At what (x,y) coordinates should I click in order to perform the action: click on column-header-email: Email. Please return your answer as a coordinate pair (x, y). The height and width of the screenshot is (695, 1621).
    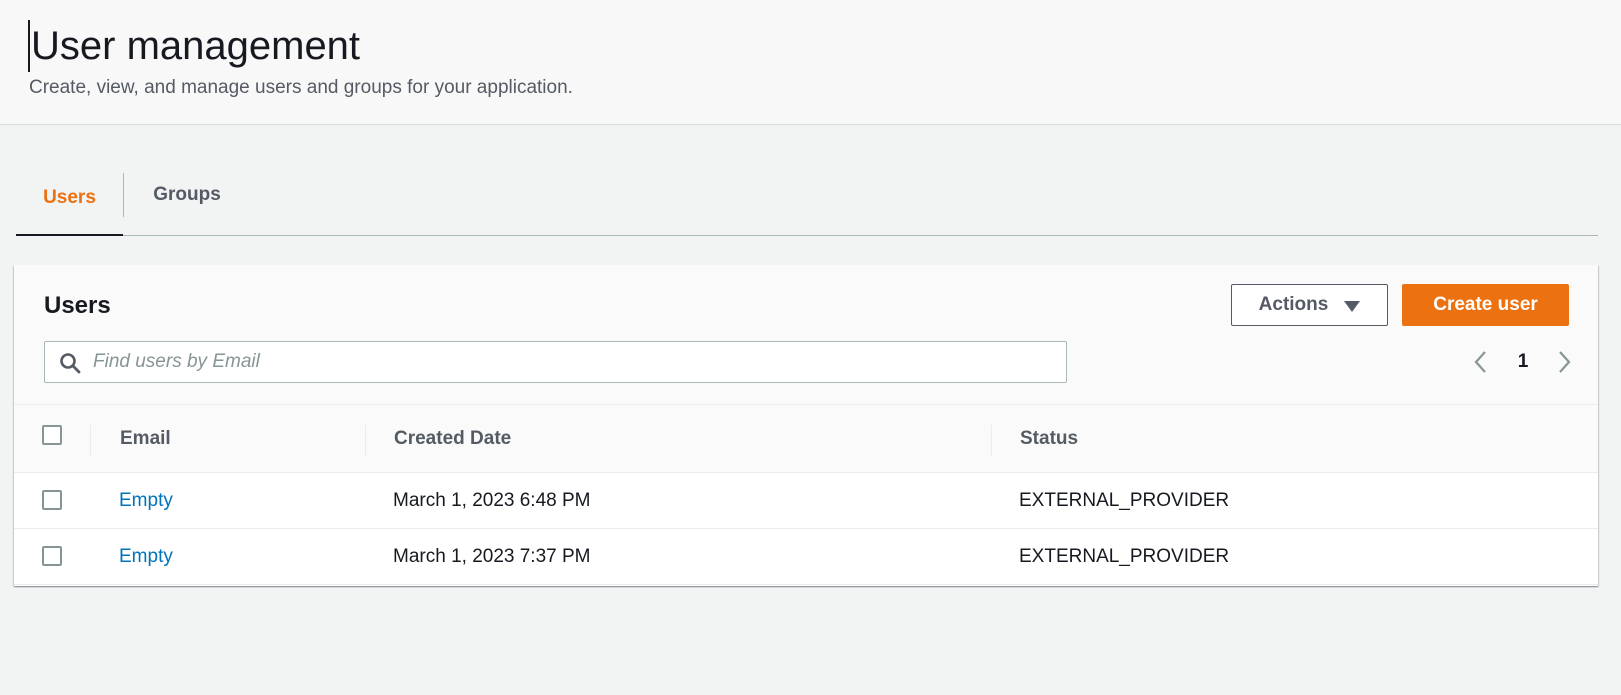
    Looking at the image, I should click on (145, 439).